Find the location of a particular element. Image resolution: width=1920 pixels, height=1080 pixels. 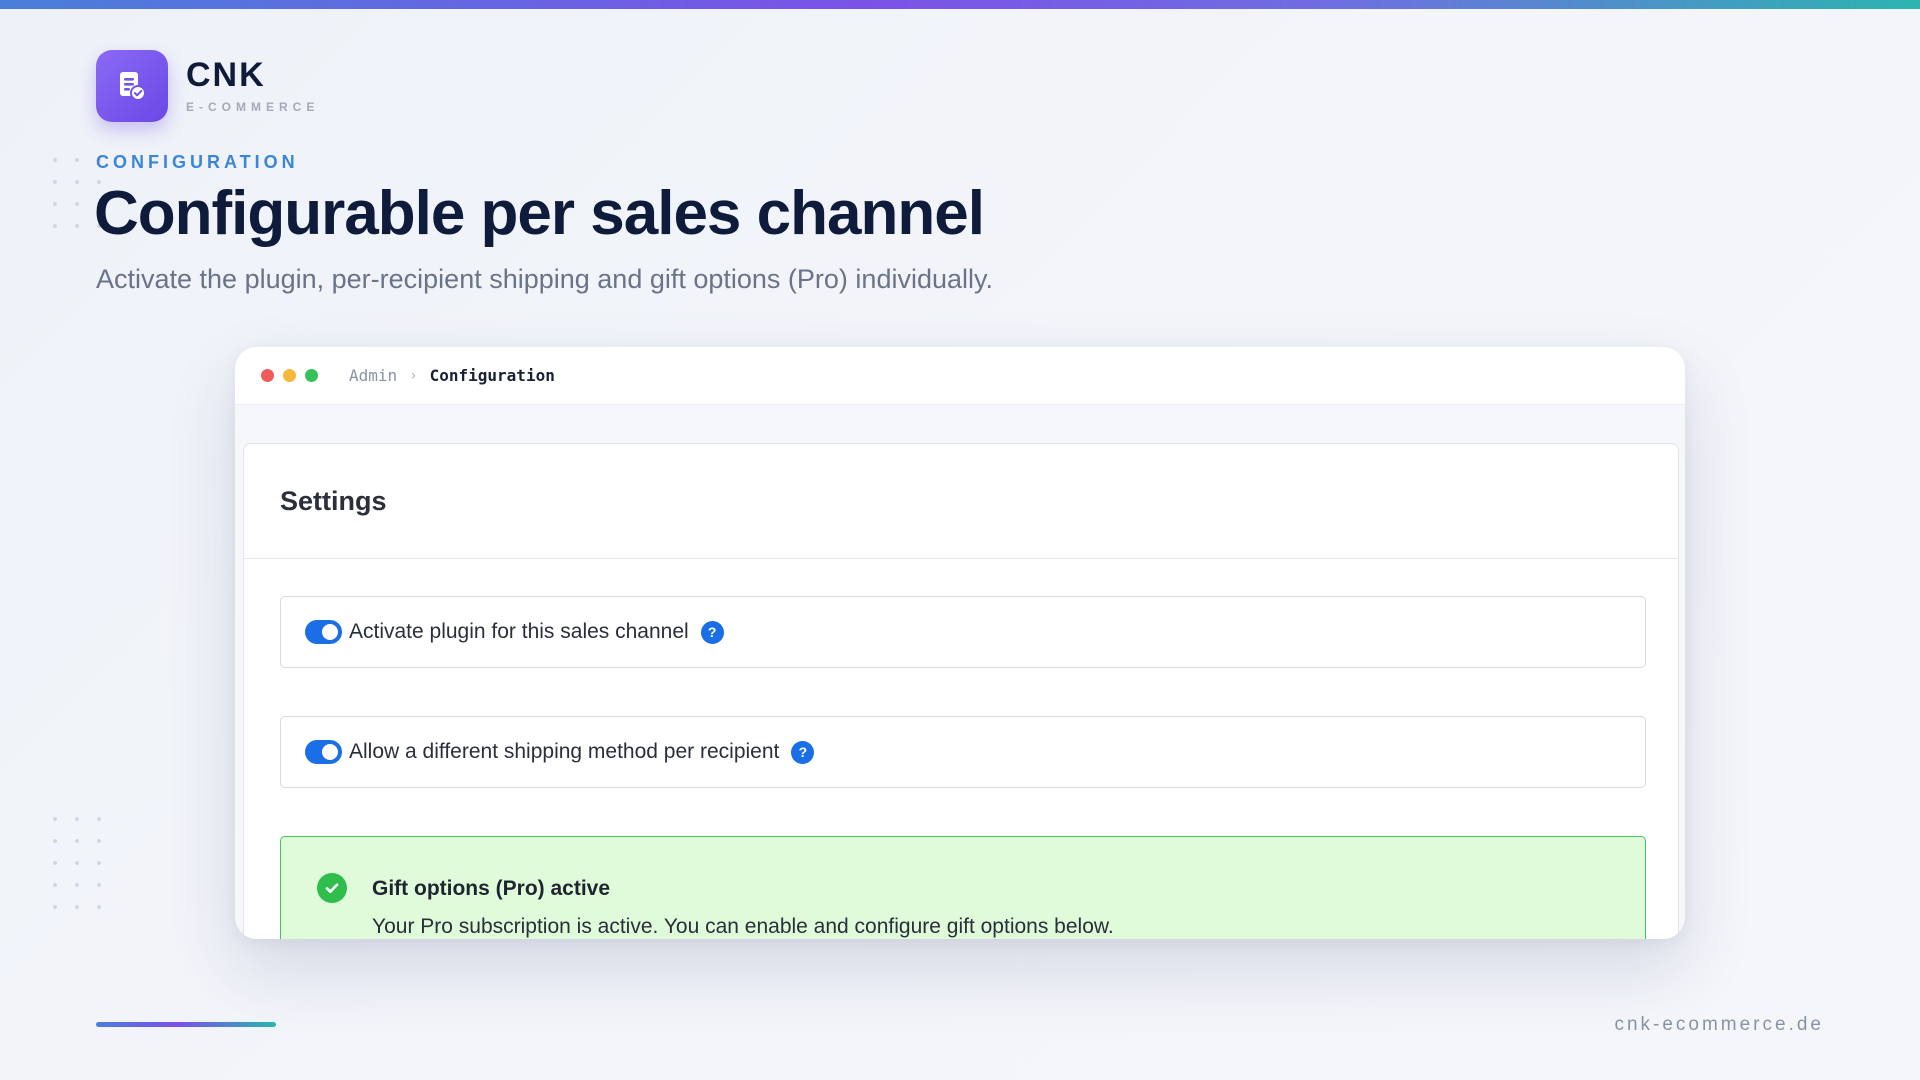

window-close-dot is located at coordinates (267, 375).